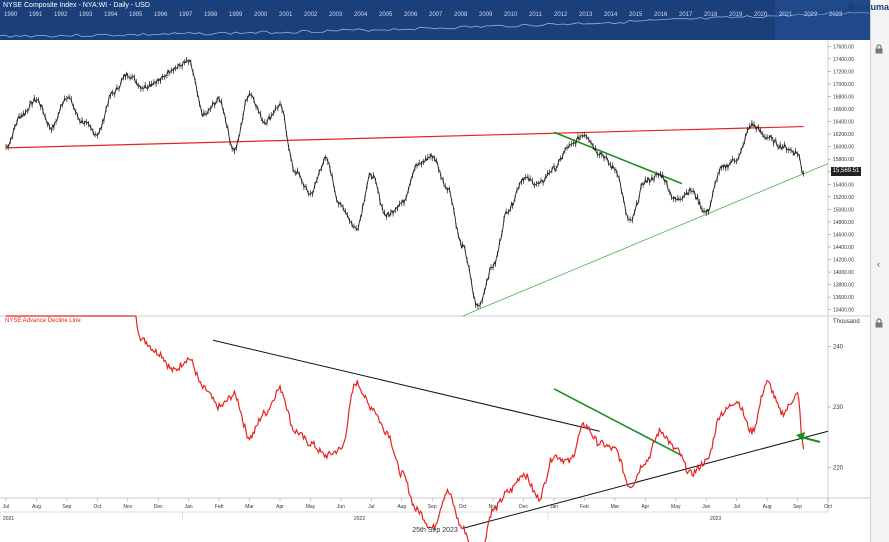  What do you see at coordinates (846, 322) in the screenshot?
I see `adline-unit-label: Thousand` at bounding box center [846, 322].